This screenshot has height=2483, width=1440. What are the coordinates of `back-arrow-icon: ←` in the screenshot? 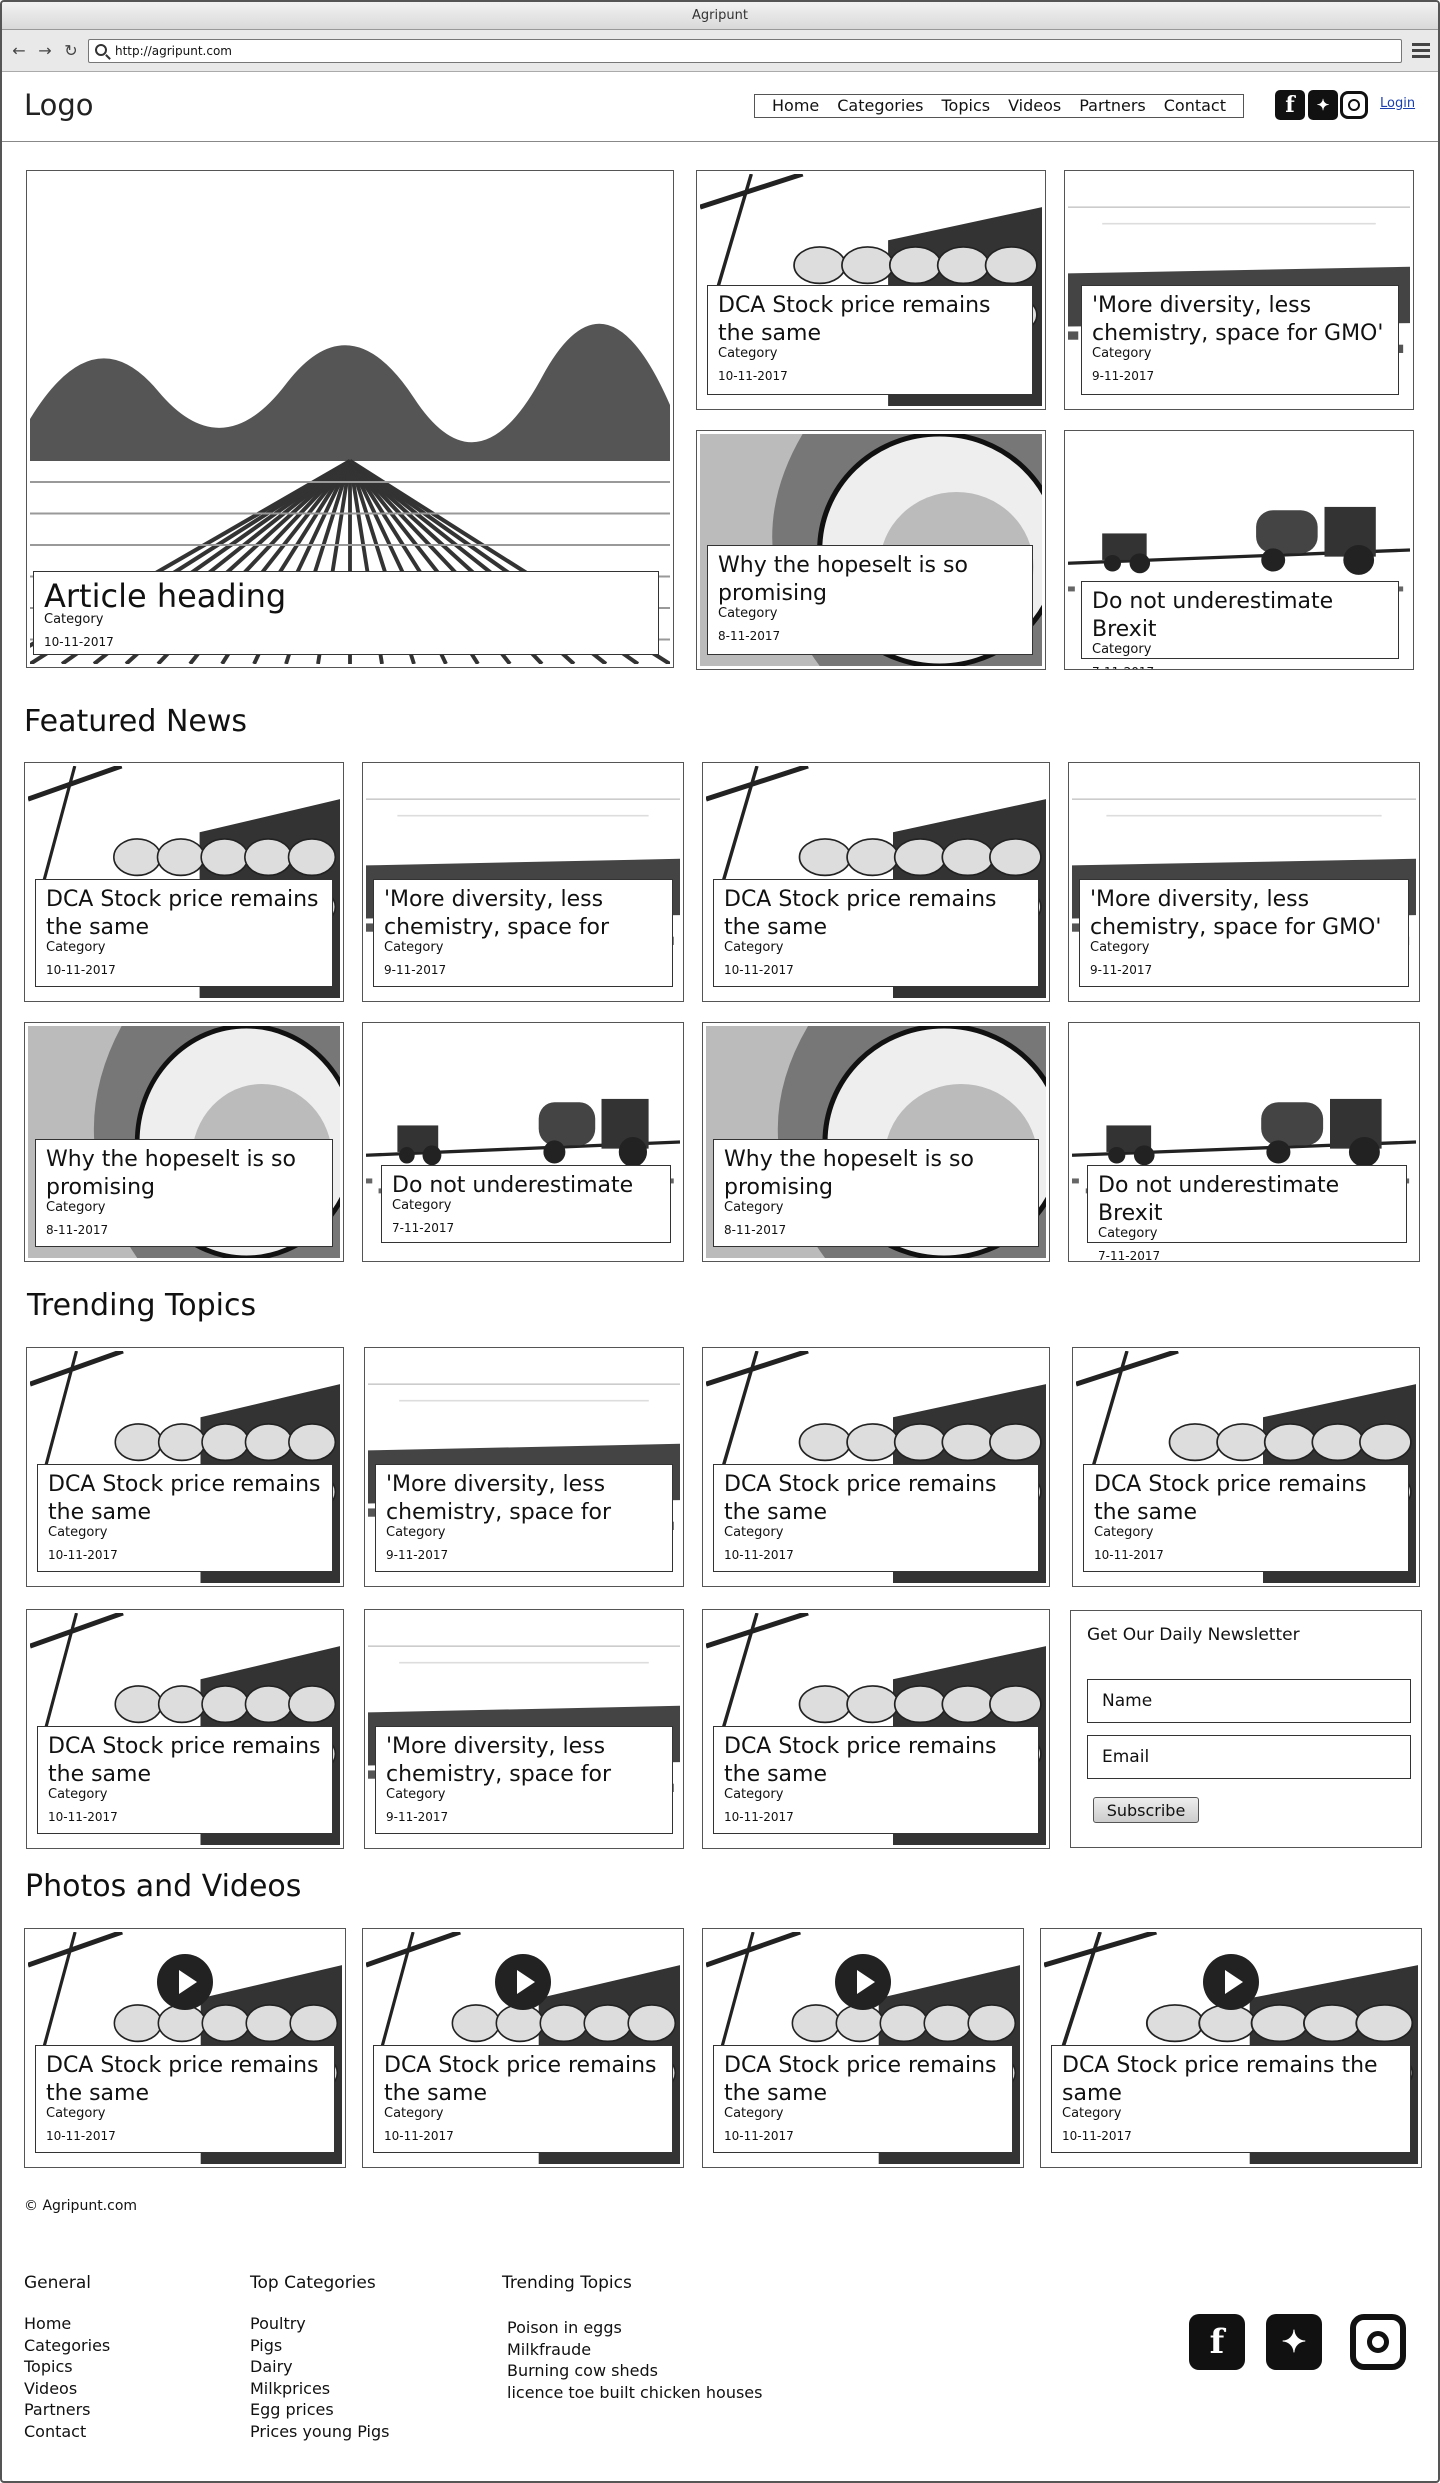 It's located at (19, 50).